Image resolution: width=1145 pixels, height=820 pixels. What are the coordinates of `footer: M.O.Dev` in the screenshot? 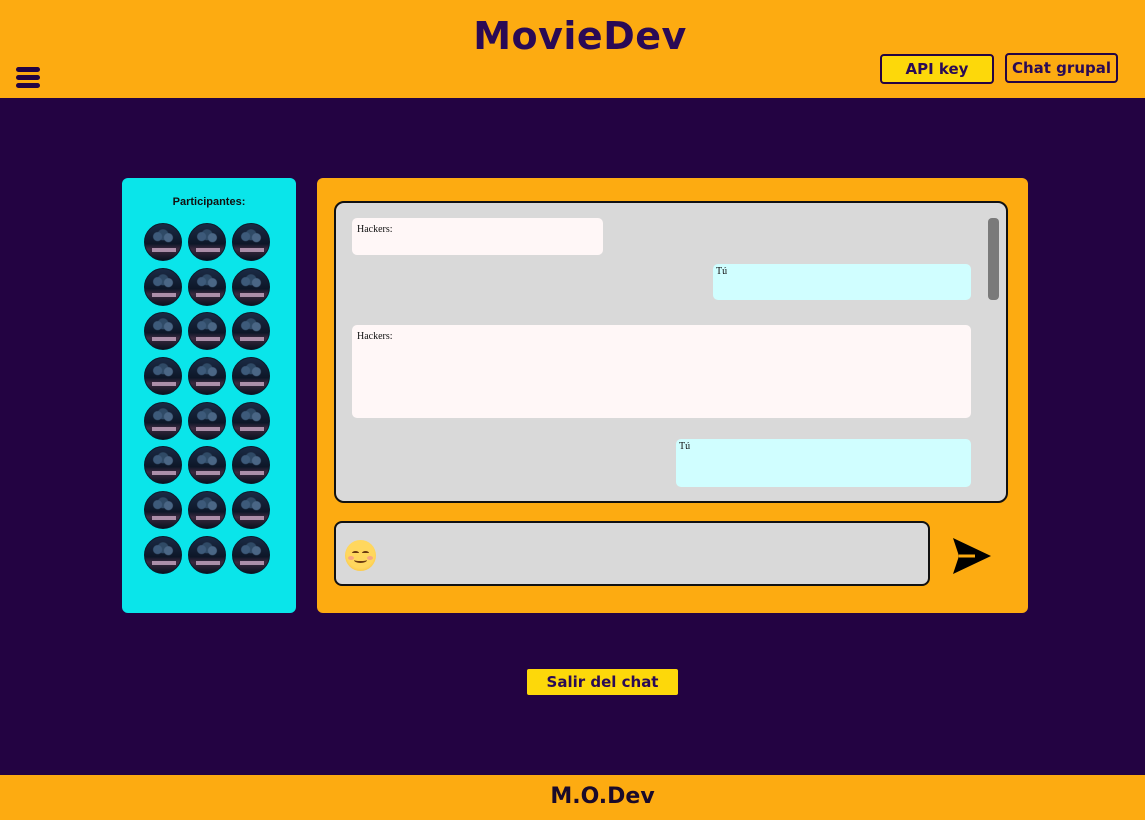 It's located at (572, 797).